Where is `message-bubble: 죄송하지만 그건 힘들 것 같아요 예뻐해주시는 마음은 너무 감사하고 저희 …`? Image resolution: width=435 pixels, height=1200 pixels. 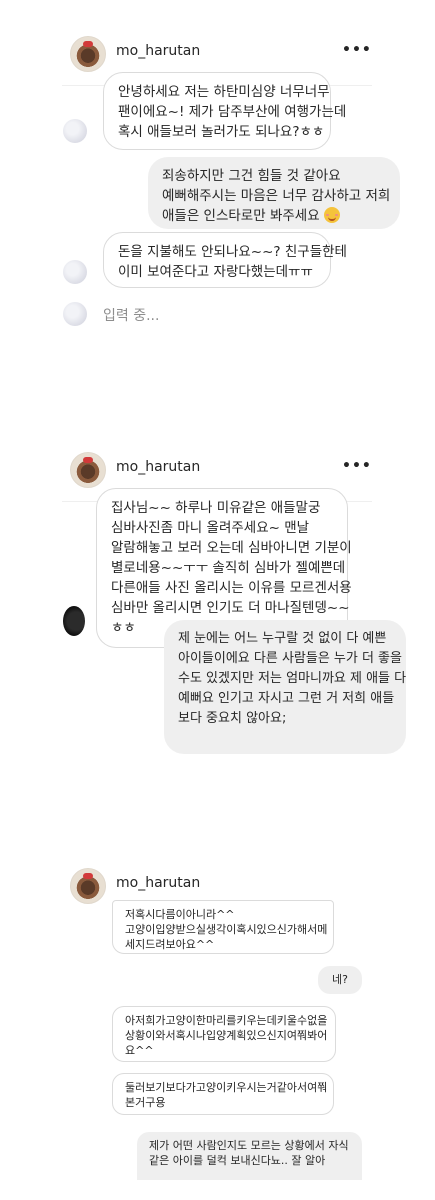
message-bubble: 죄송하지만 그건 힘들 것 같아요 예뻐해주시는 마음은 너무 감사하고 저희 … is located at coordinates (274, 193).